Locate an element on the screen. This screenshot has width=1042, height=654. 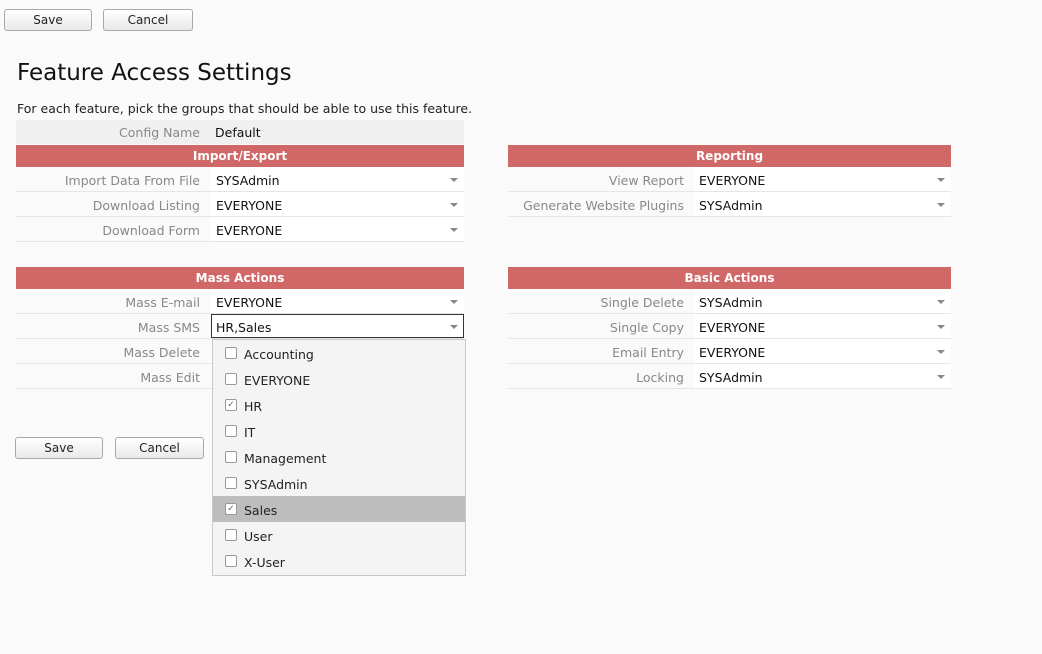
option-label: EVERYONE is located at coordinates (277, 380).